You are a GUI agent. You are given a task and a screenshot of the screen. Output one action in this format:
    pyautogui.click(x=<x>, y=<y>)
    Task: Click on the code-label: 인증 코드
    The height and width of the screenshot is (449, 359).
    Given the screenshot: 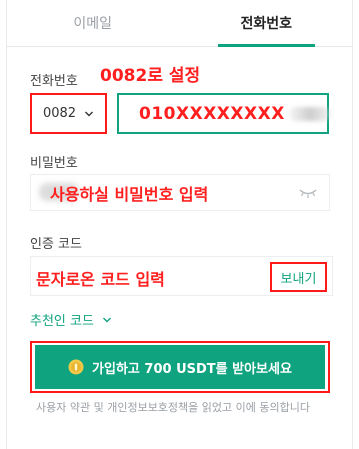 What is the action you would take?
    pyautogui.click(x=56, y=244)
    